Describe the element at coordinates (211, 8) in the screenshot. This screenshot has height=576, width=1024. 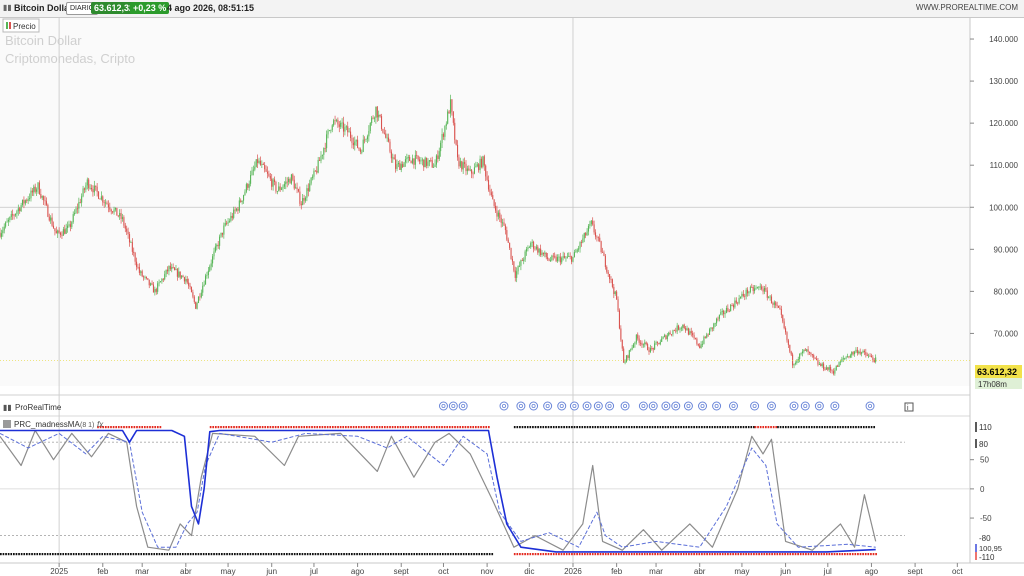
I see `datetime-label: 4 ago 2026, 08:51:15` at that location.